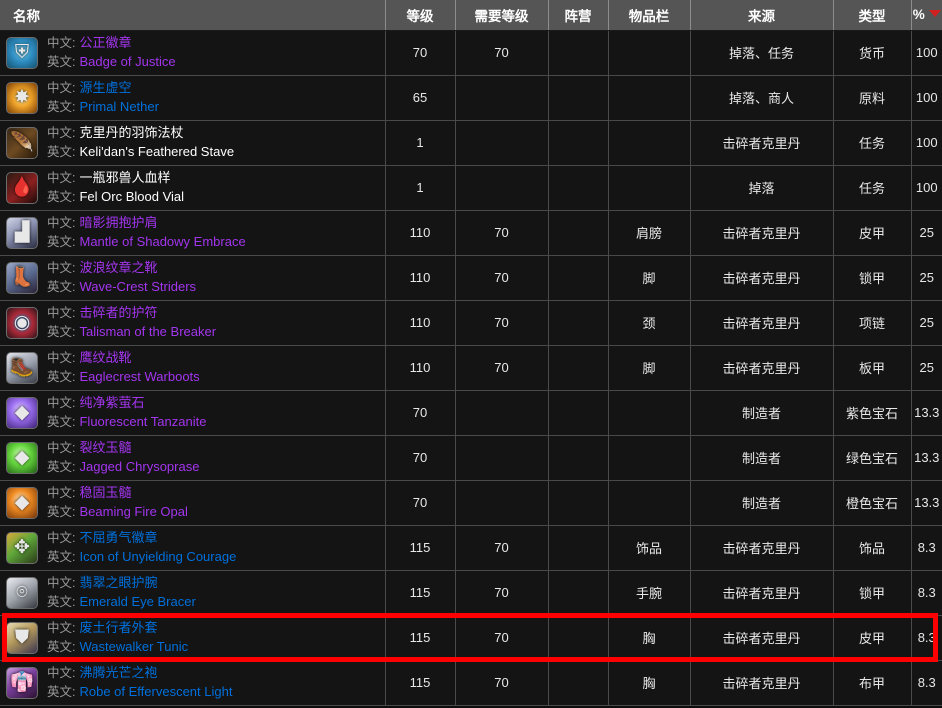 This screenshot has height=708, width=942. I want to click on item-name-en-line: 英文: Talisman of the Breaker, so click(131, 332).